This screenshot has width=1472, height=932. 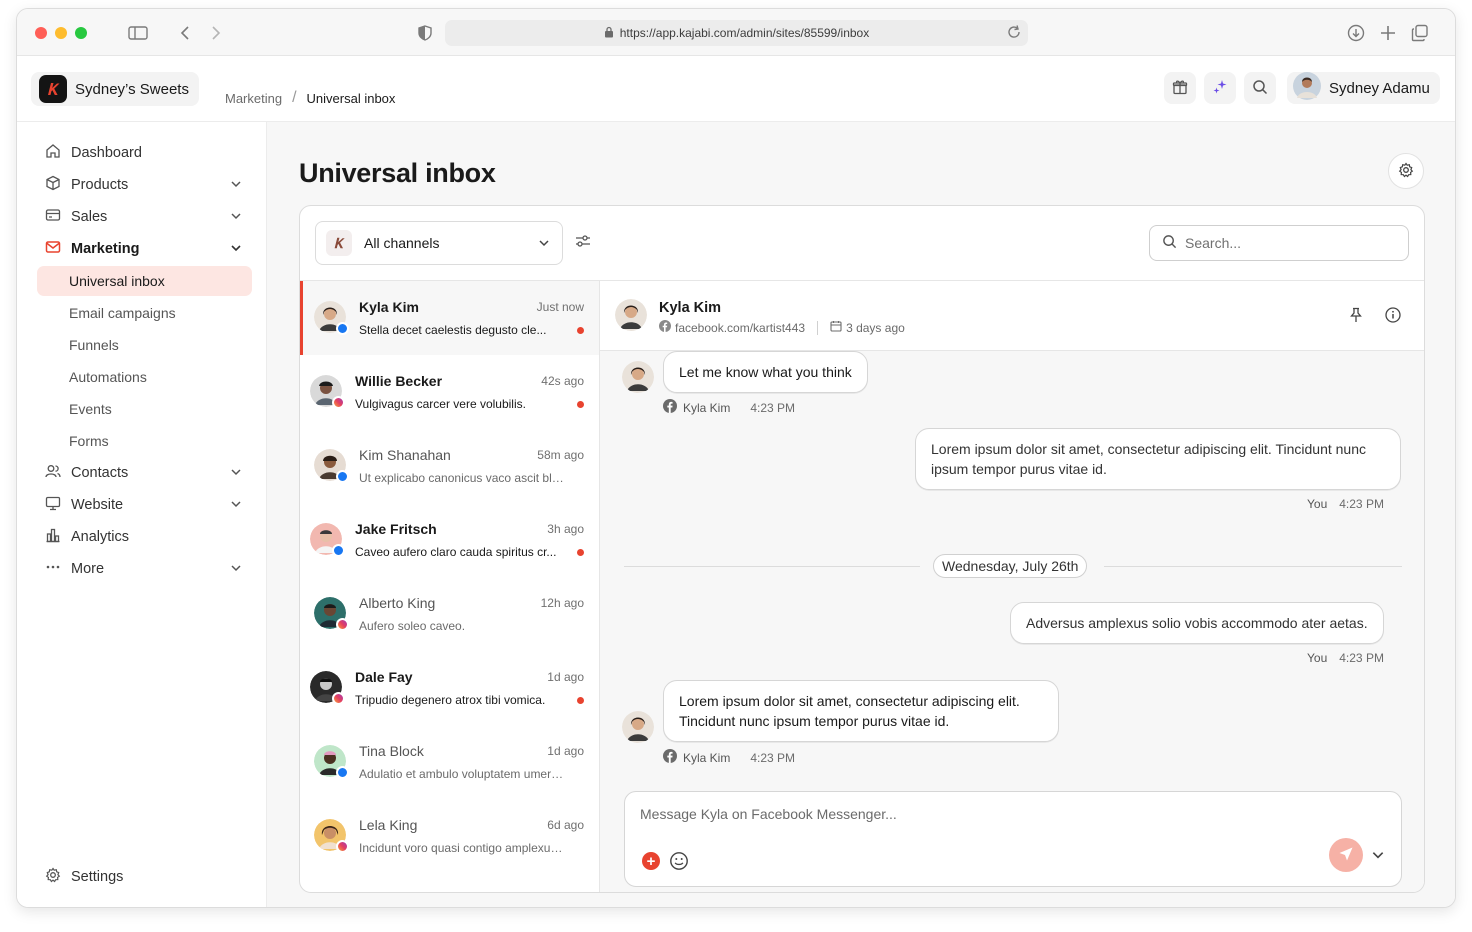 What do you see at coordinates (81, 33) in the screenshot?
I see `zoom-window-button` at bounding box center [81, 33].